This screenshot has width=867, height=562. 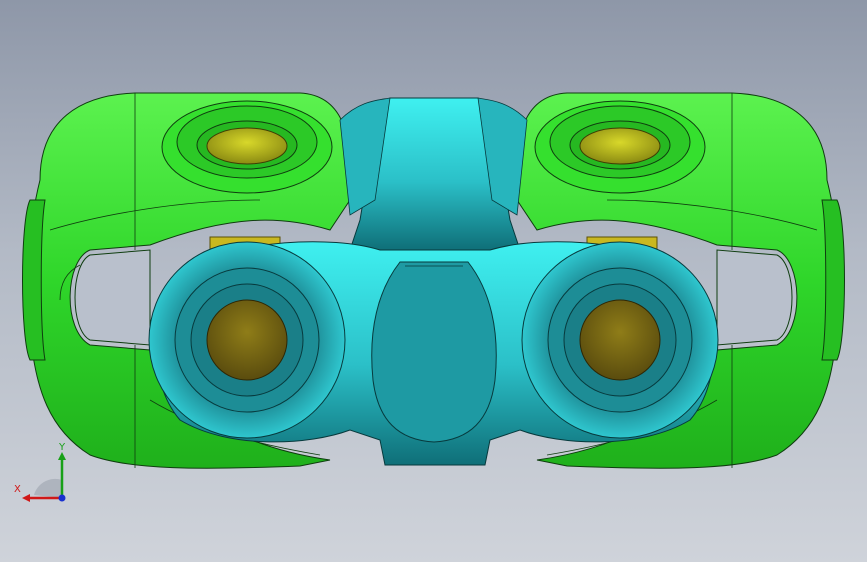 What do you see at coordinates (62, 456) in the screenshot?
I see `y-axis-arrowhead-icon` at bounding box center [62, 456].